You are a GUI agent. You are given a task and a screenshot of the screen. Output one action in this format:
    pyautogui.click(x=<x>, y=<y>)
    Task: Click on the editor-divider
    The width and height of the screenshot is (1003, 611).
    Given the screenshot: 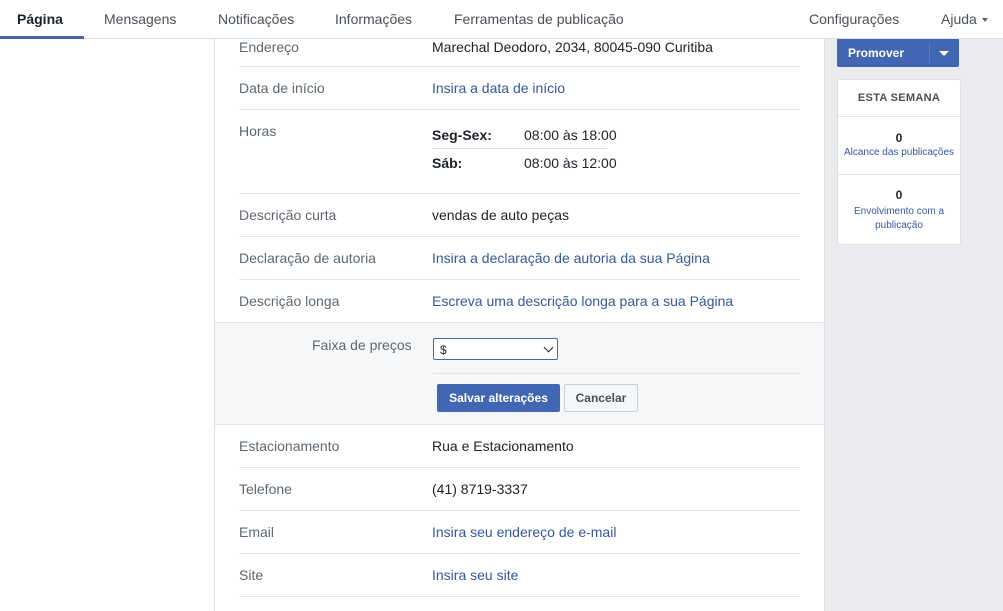 What is the action you would take?
    pyautogui.click(x=616, y=373)
    